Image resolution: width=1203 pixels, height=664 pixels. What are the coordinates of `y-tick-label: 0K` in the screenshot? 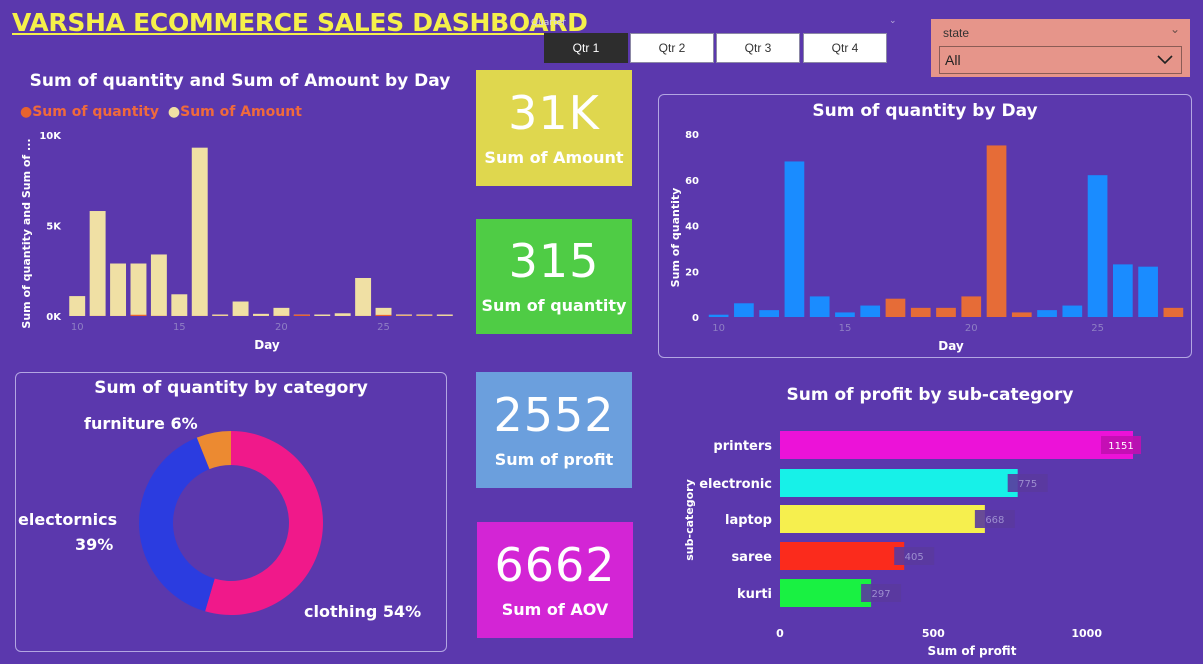 It's located at (54, 317).